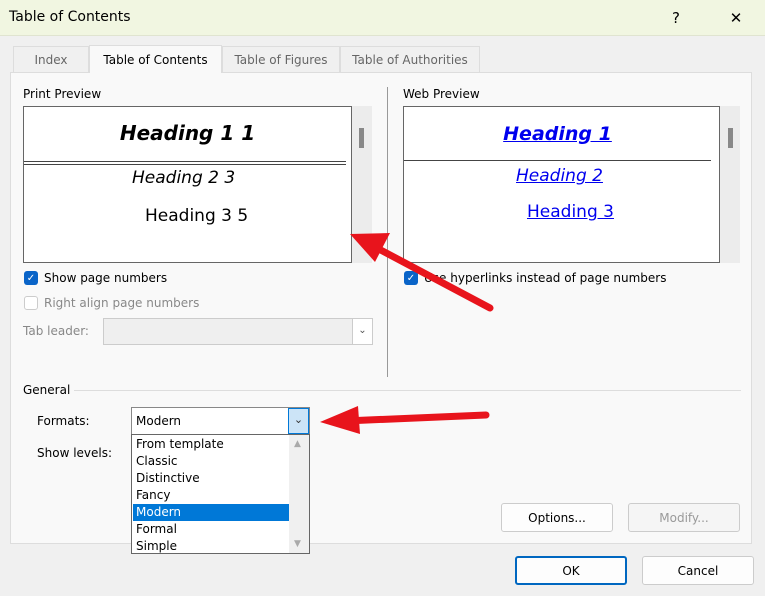  What do you see at coordinates (422, 272) in the screenshot?
I see `arrow-to-print-preview` at bounding box center [422, 272].